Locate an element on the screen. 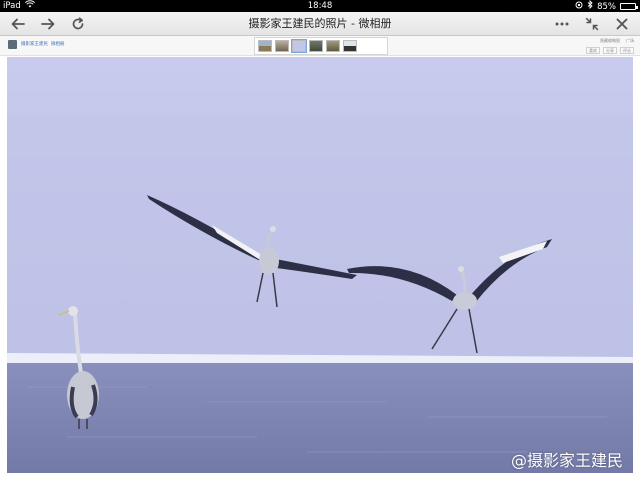 The image size is (640, 480). reload-icon is located at coordinates (78, 23).